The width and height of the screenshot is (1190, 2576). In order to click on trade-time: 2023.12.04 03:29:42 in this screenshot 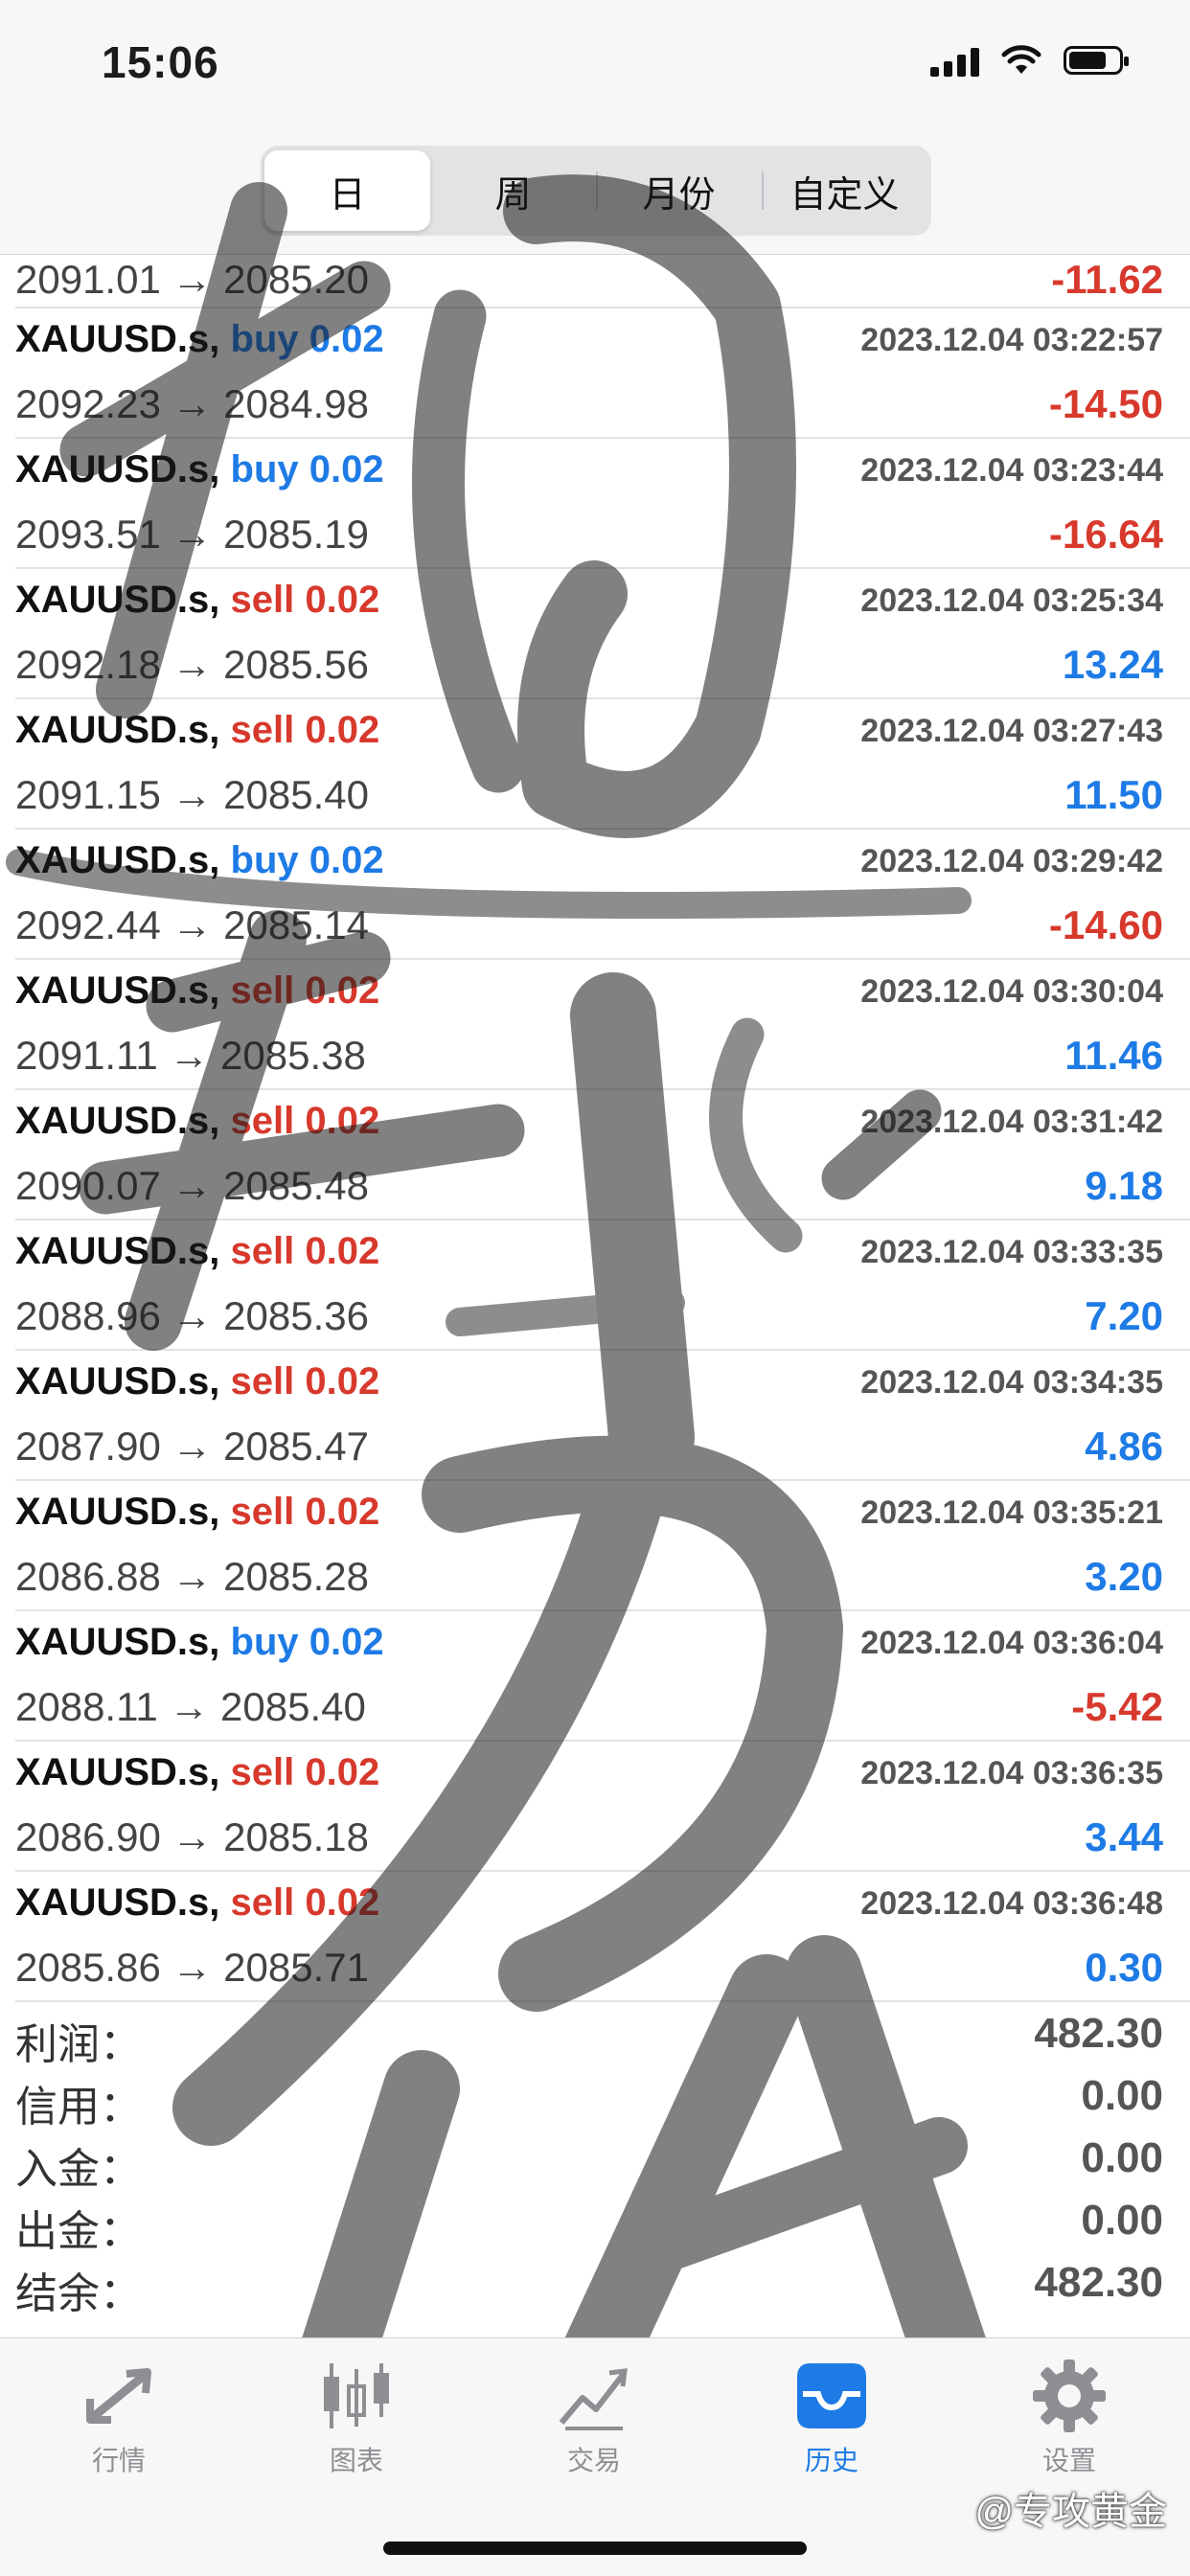, I will do `click(1012, 861)`.